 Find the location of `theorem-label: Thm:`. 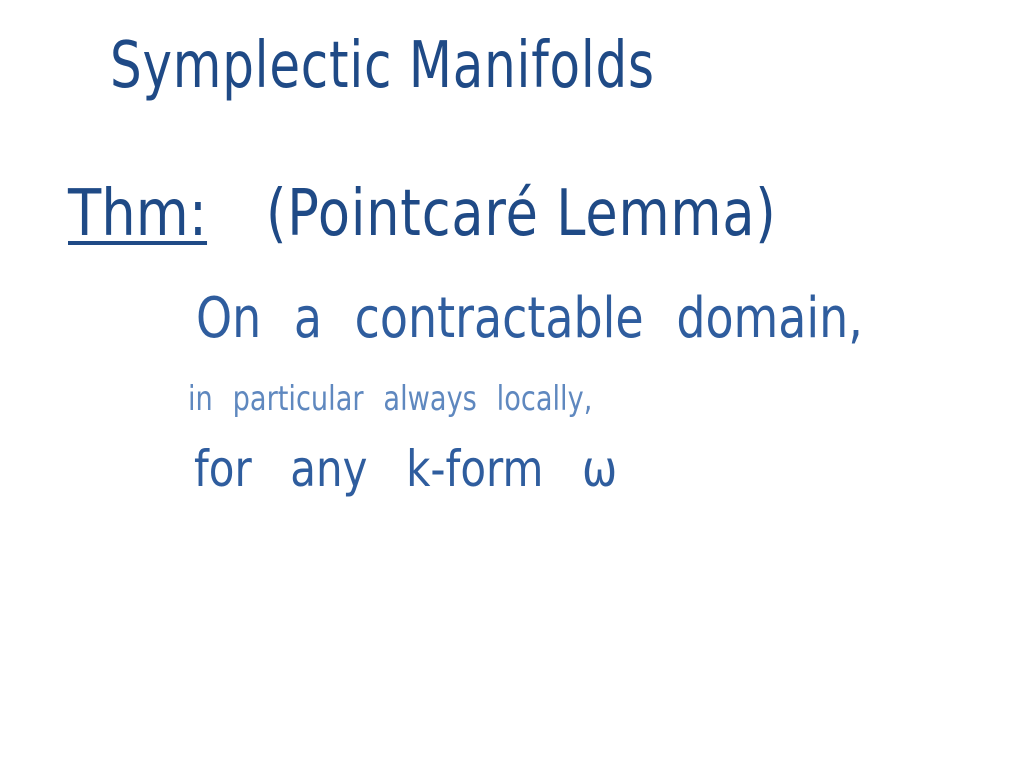

theorem-label: Thm: is located at coordinates (138, 214).